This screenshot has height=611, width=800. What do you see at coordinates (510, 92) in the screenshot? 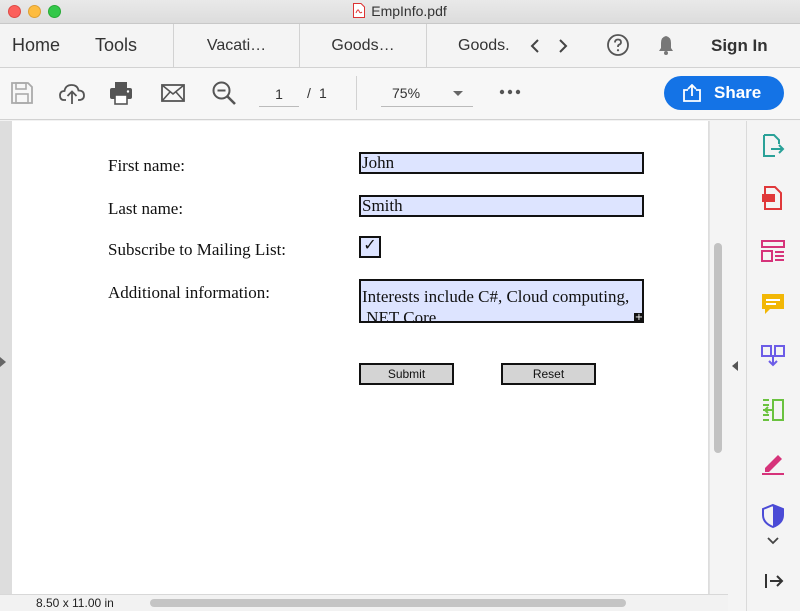
I see `more-options-icon` at bounding box center [510, 92].